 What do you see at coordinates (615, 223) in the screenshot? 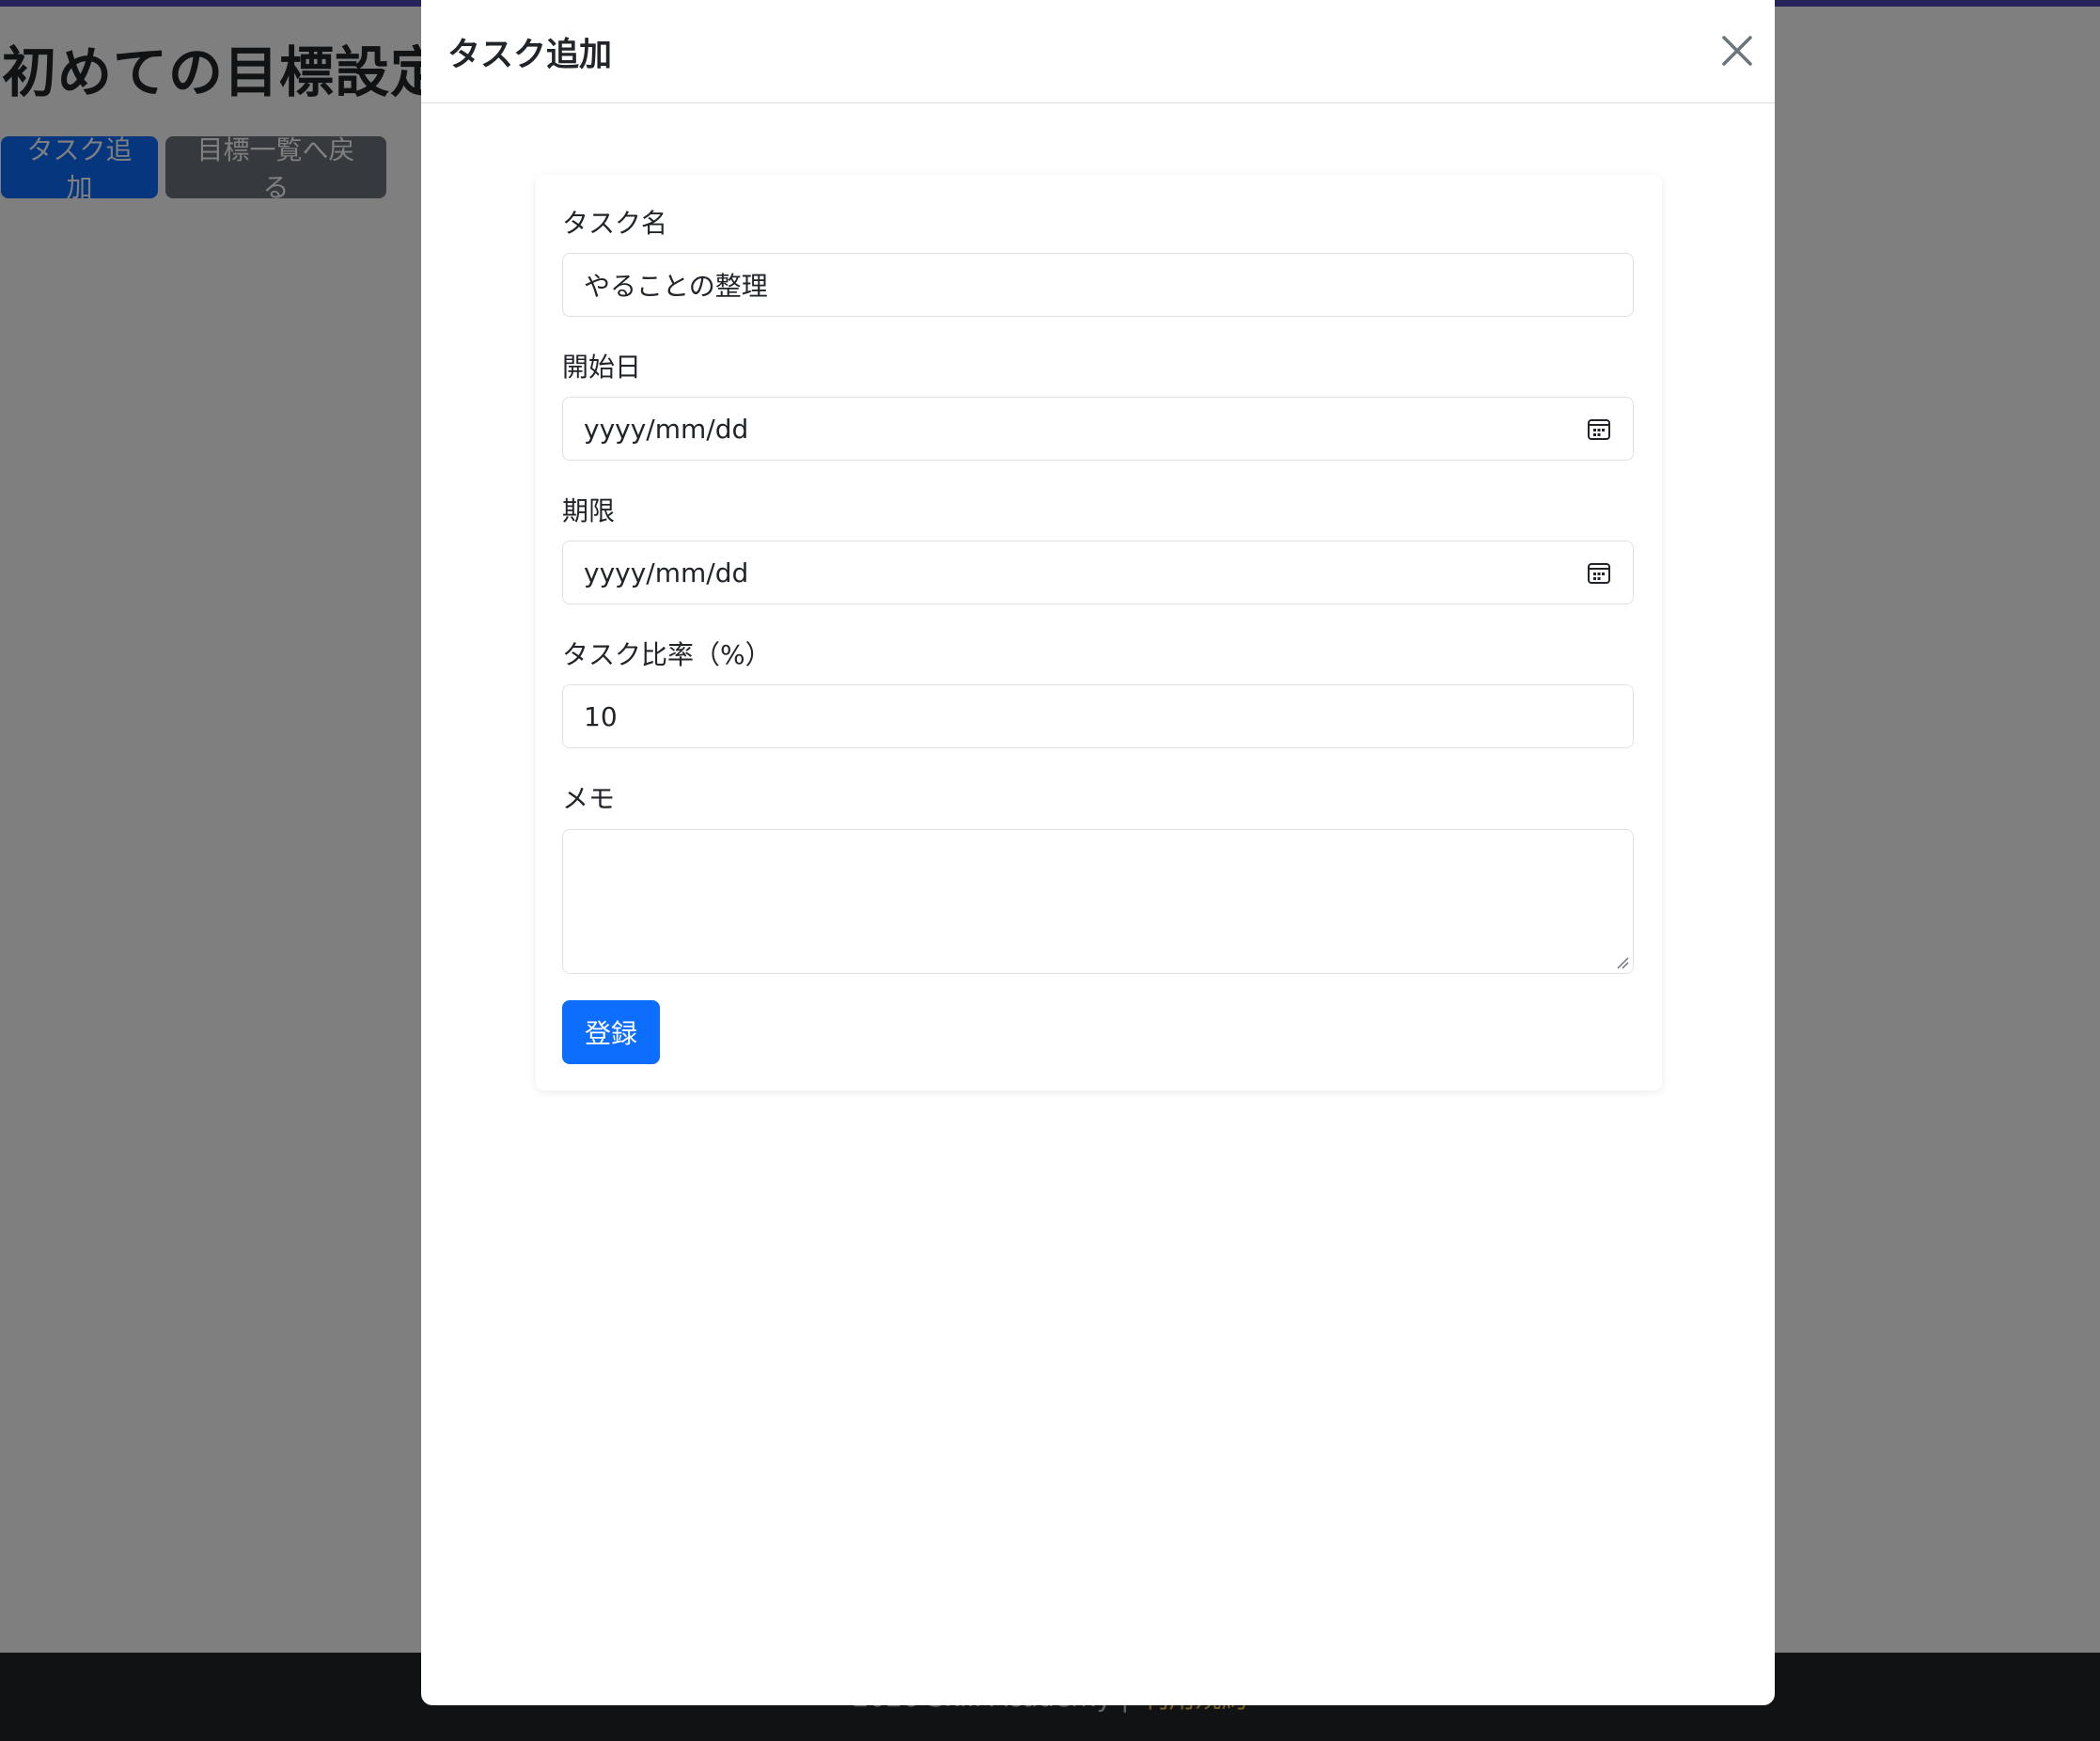
I see `task-name-label: タスク名` at bounding box center [615, 223].